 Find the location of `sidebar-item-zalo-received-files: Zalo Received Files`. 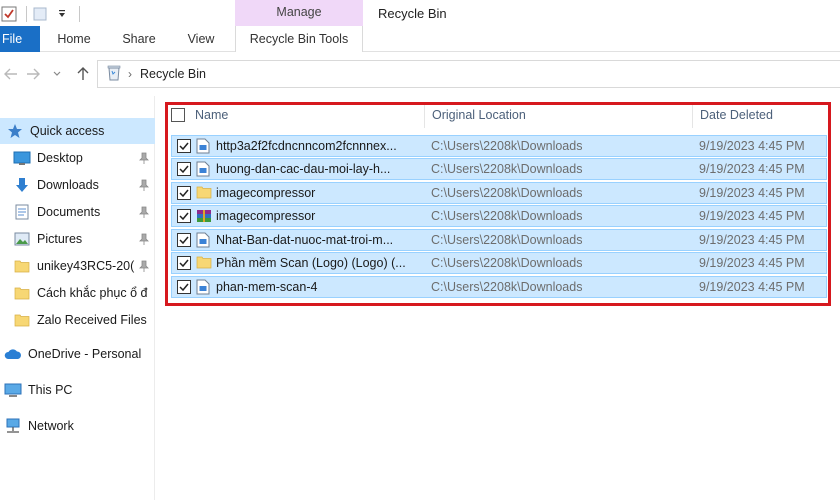

sidebar-item-zalo-received-files: Zalo Received Files is located at coordinates (77, 320).